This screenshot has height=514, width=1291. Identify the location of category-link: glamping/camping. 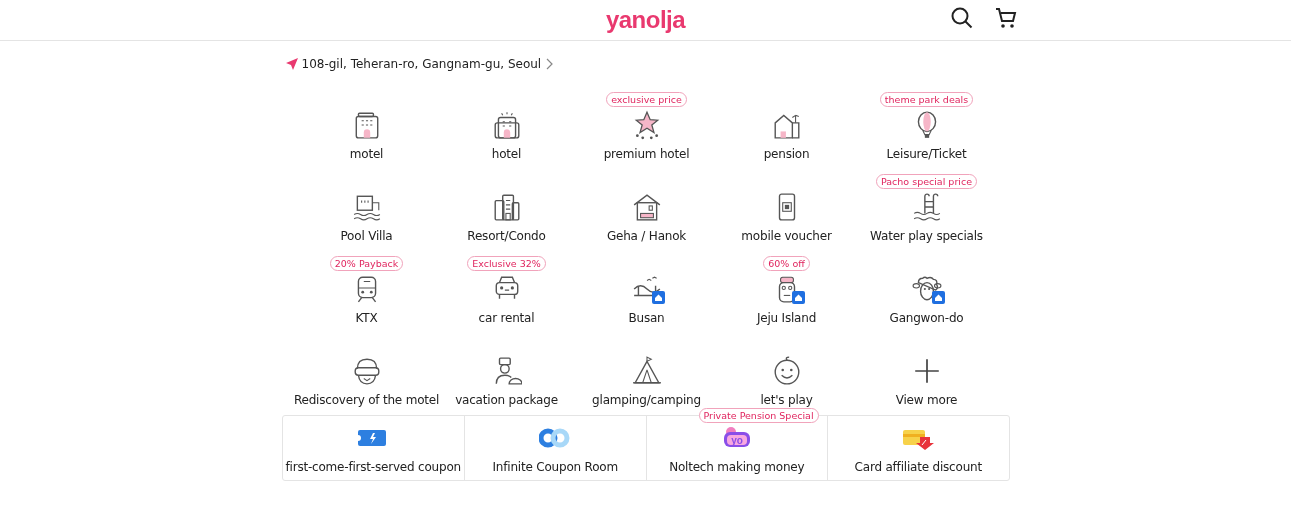
(646, 400).